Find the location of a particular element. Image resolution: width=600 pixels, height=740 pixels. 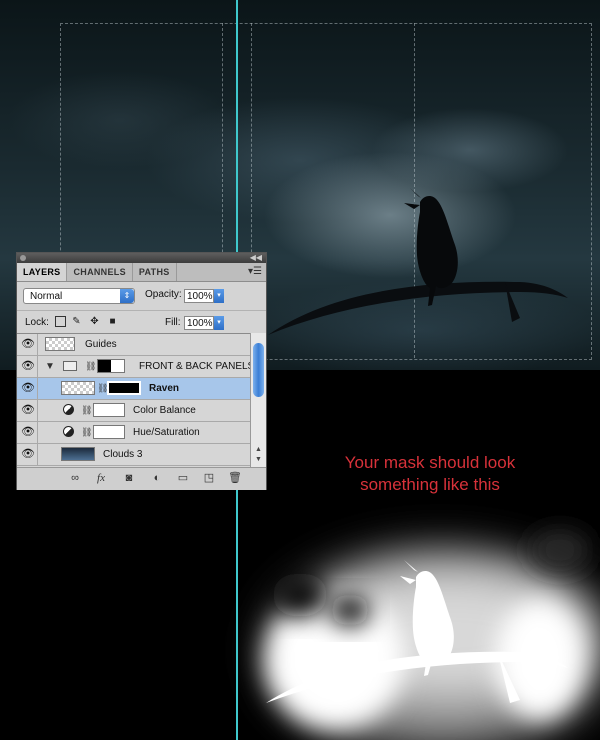

fill-value: 100% is located at coordinates (200, 323).